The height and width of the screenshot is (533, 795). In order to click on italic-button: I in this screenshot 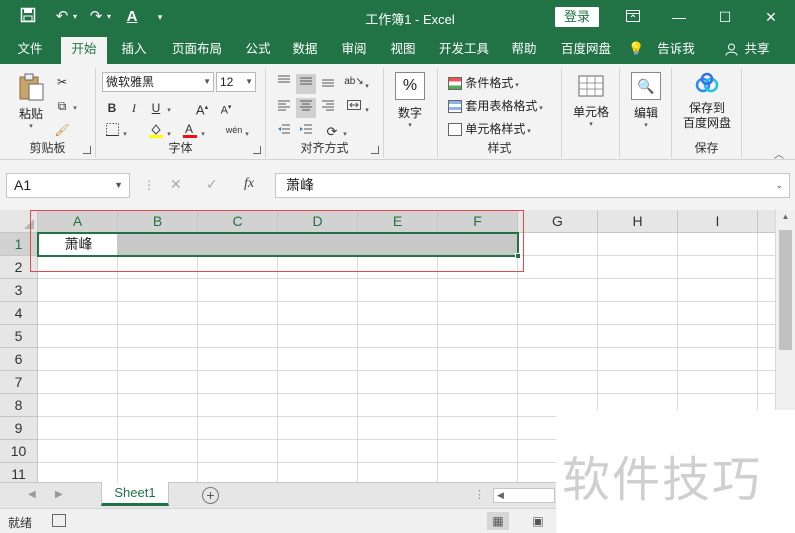, I will do `click(134, 108)`.